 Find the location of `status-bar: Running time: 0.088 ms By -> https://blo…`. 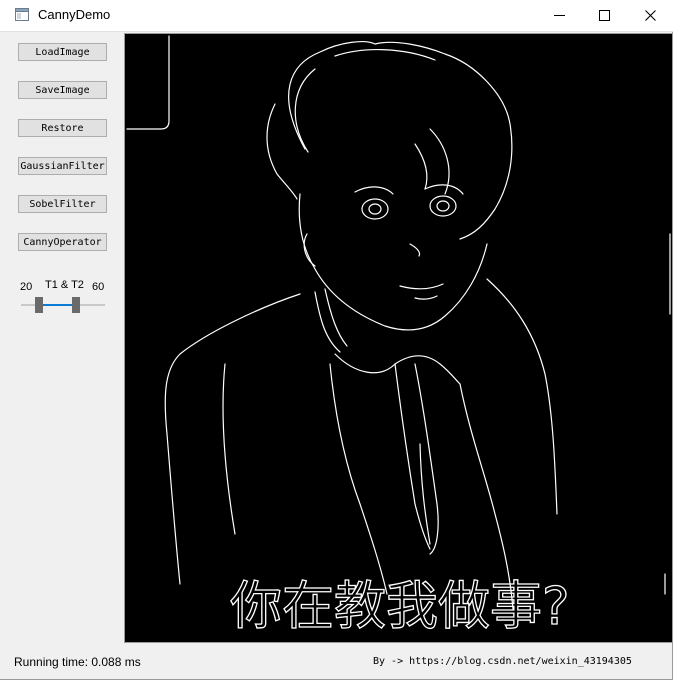

status-bar: Running time: 0.088 ms By -> https://blo… is located at coordinates (336, 663).